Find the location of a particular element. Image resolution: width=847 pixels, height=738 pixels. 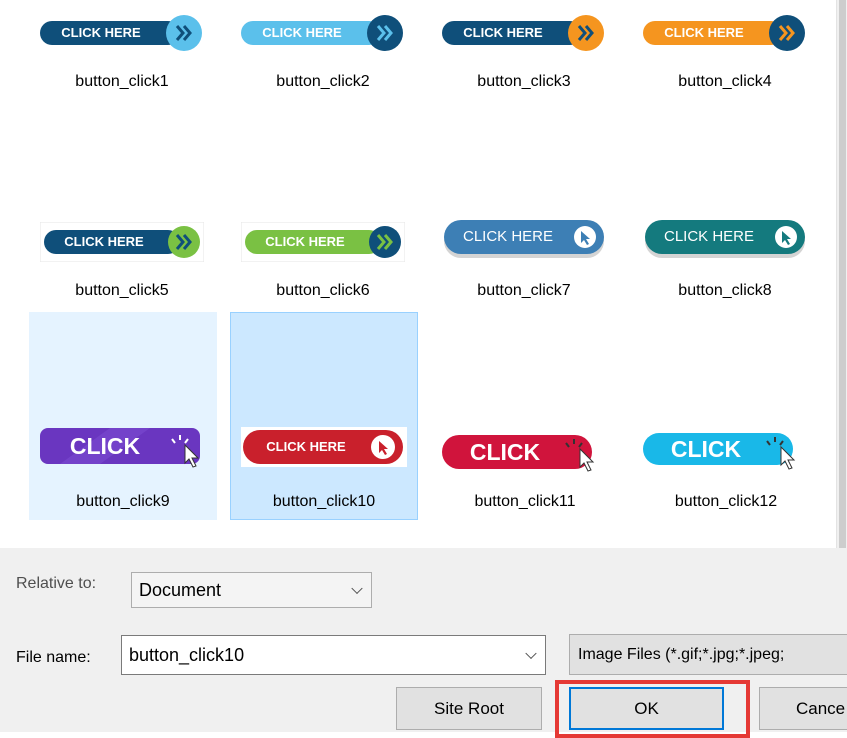

file-label: button_click1 is located at coordinates (122, 81).